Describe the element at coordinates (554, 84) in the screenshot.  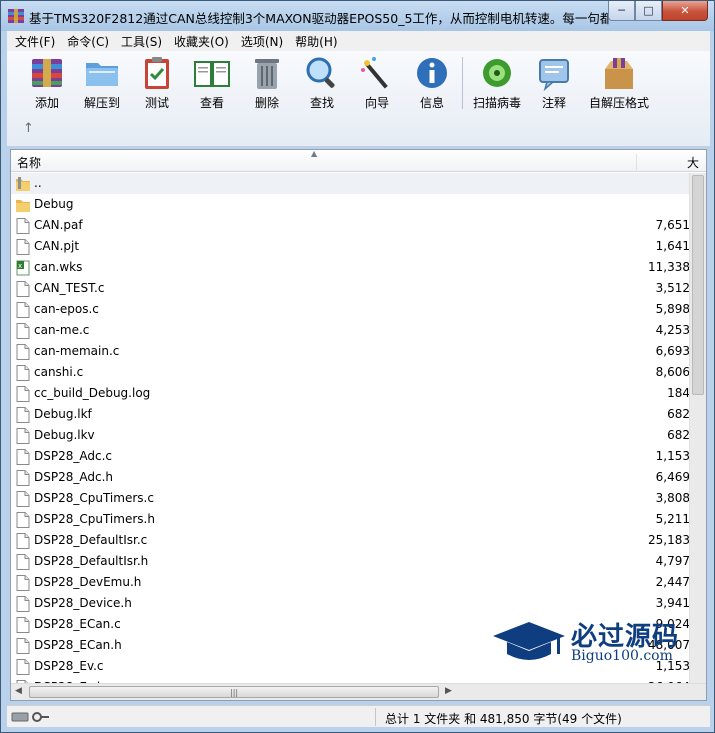
I see `comment-button: 注释` at that location.